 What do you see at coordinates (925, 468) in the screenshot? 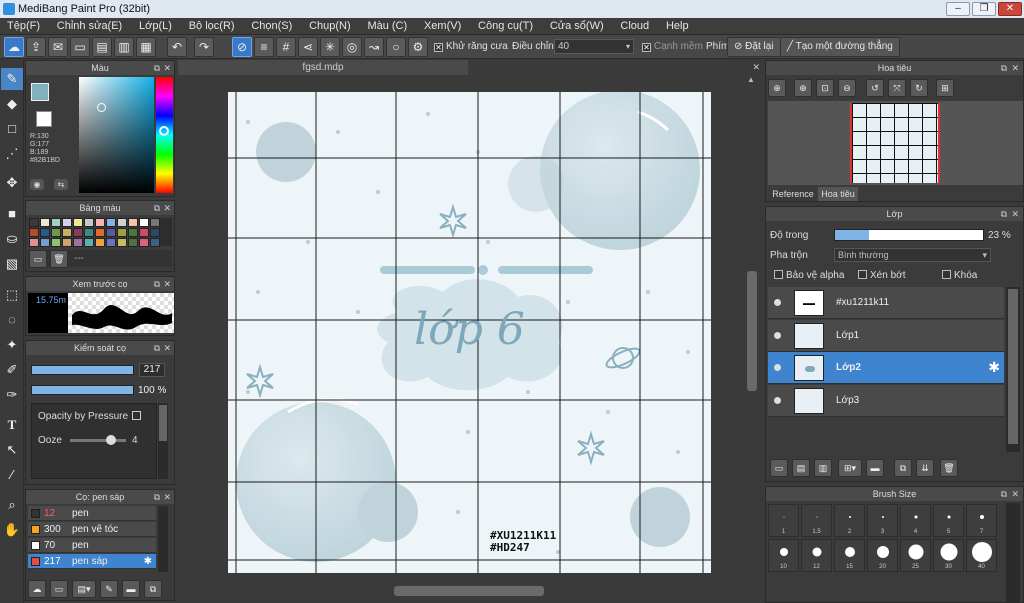
I see `merge-layer-icon: ⇊` at bounding box center [925, 468].